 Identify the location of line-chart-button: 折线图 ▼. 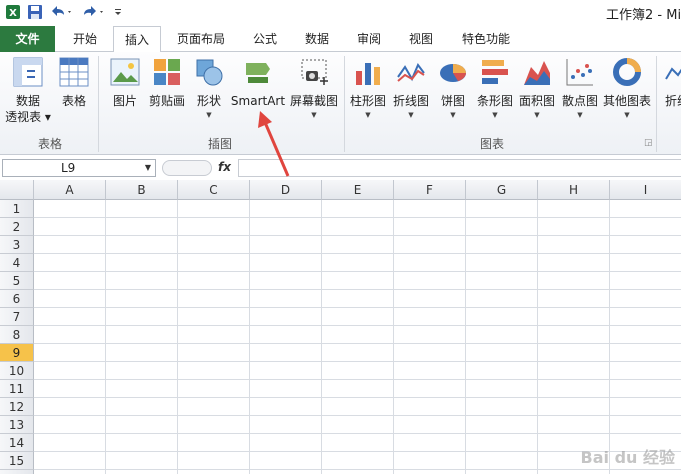
(411, 88).